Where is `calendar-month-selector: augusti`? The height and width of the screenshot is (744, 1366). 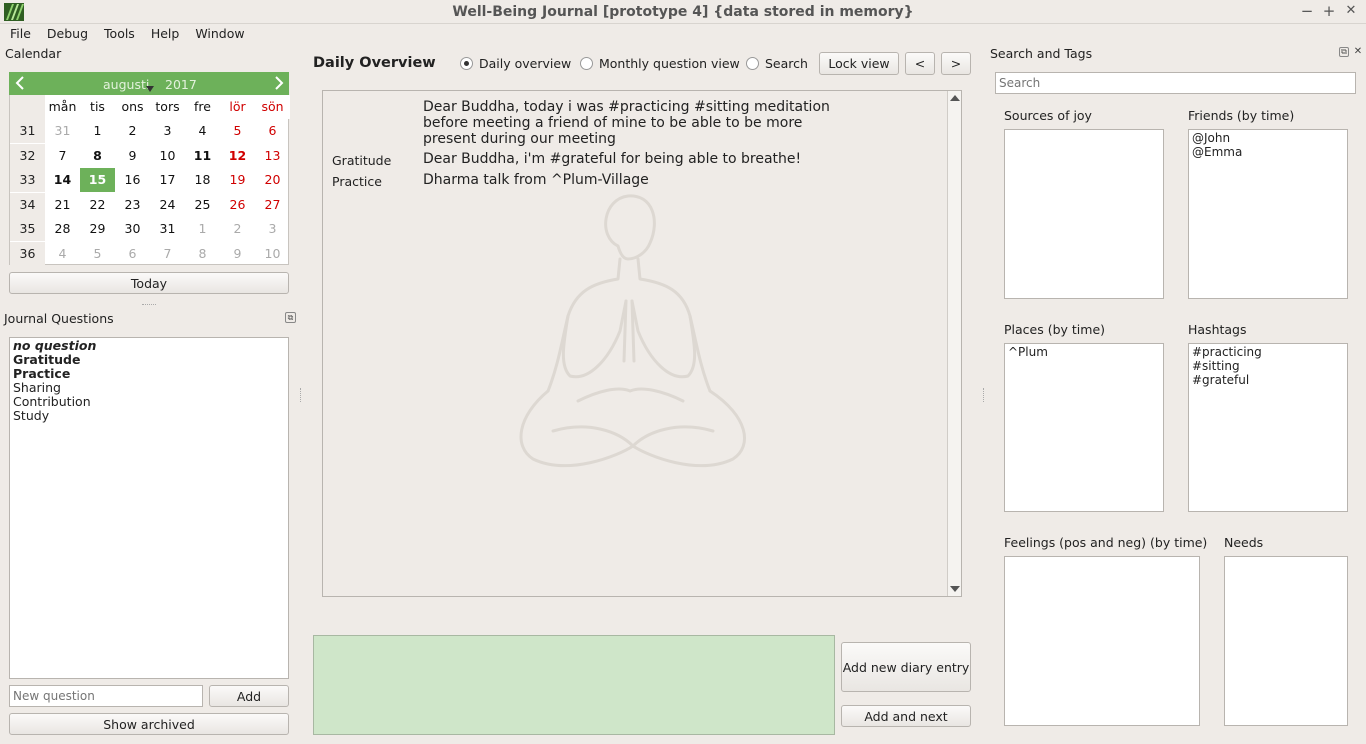 calendar-month-selector: augusti is located at coordinates (126, 84).